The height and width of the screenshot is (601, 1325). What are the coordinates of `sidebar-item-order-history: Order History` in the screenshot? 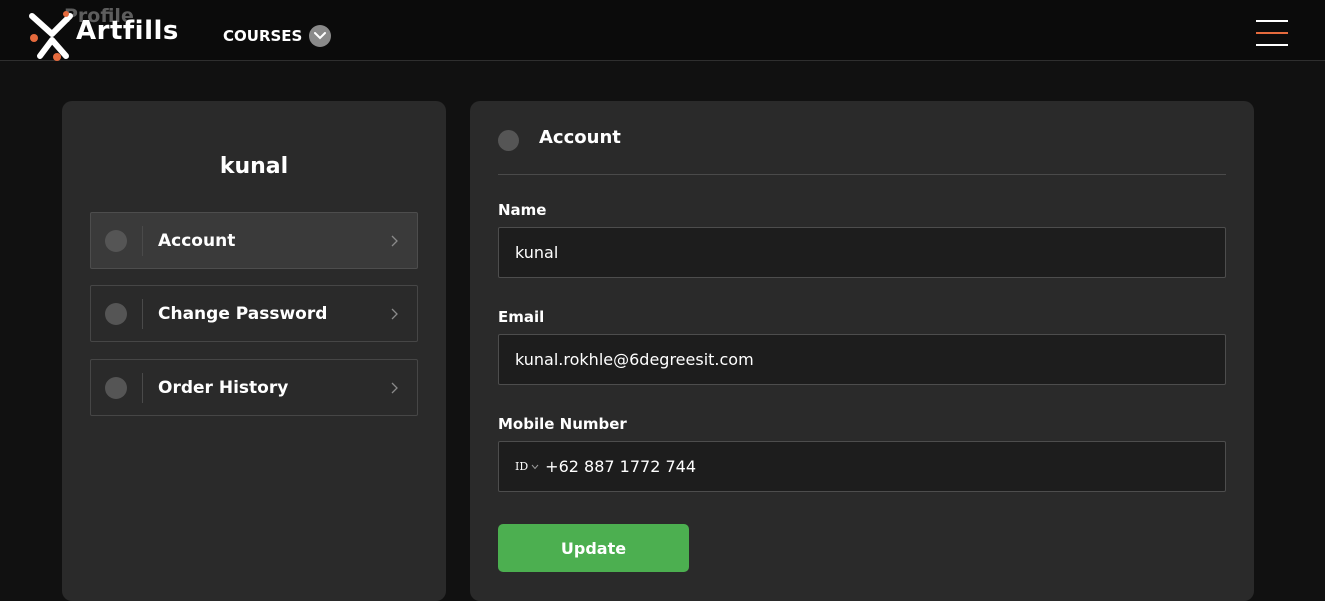 It's located at (254, 387).